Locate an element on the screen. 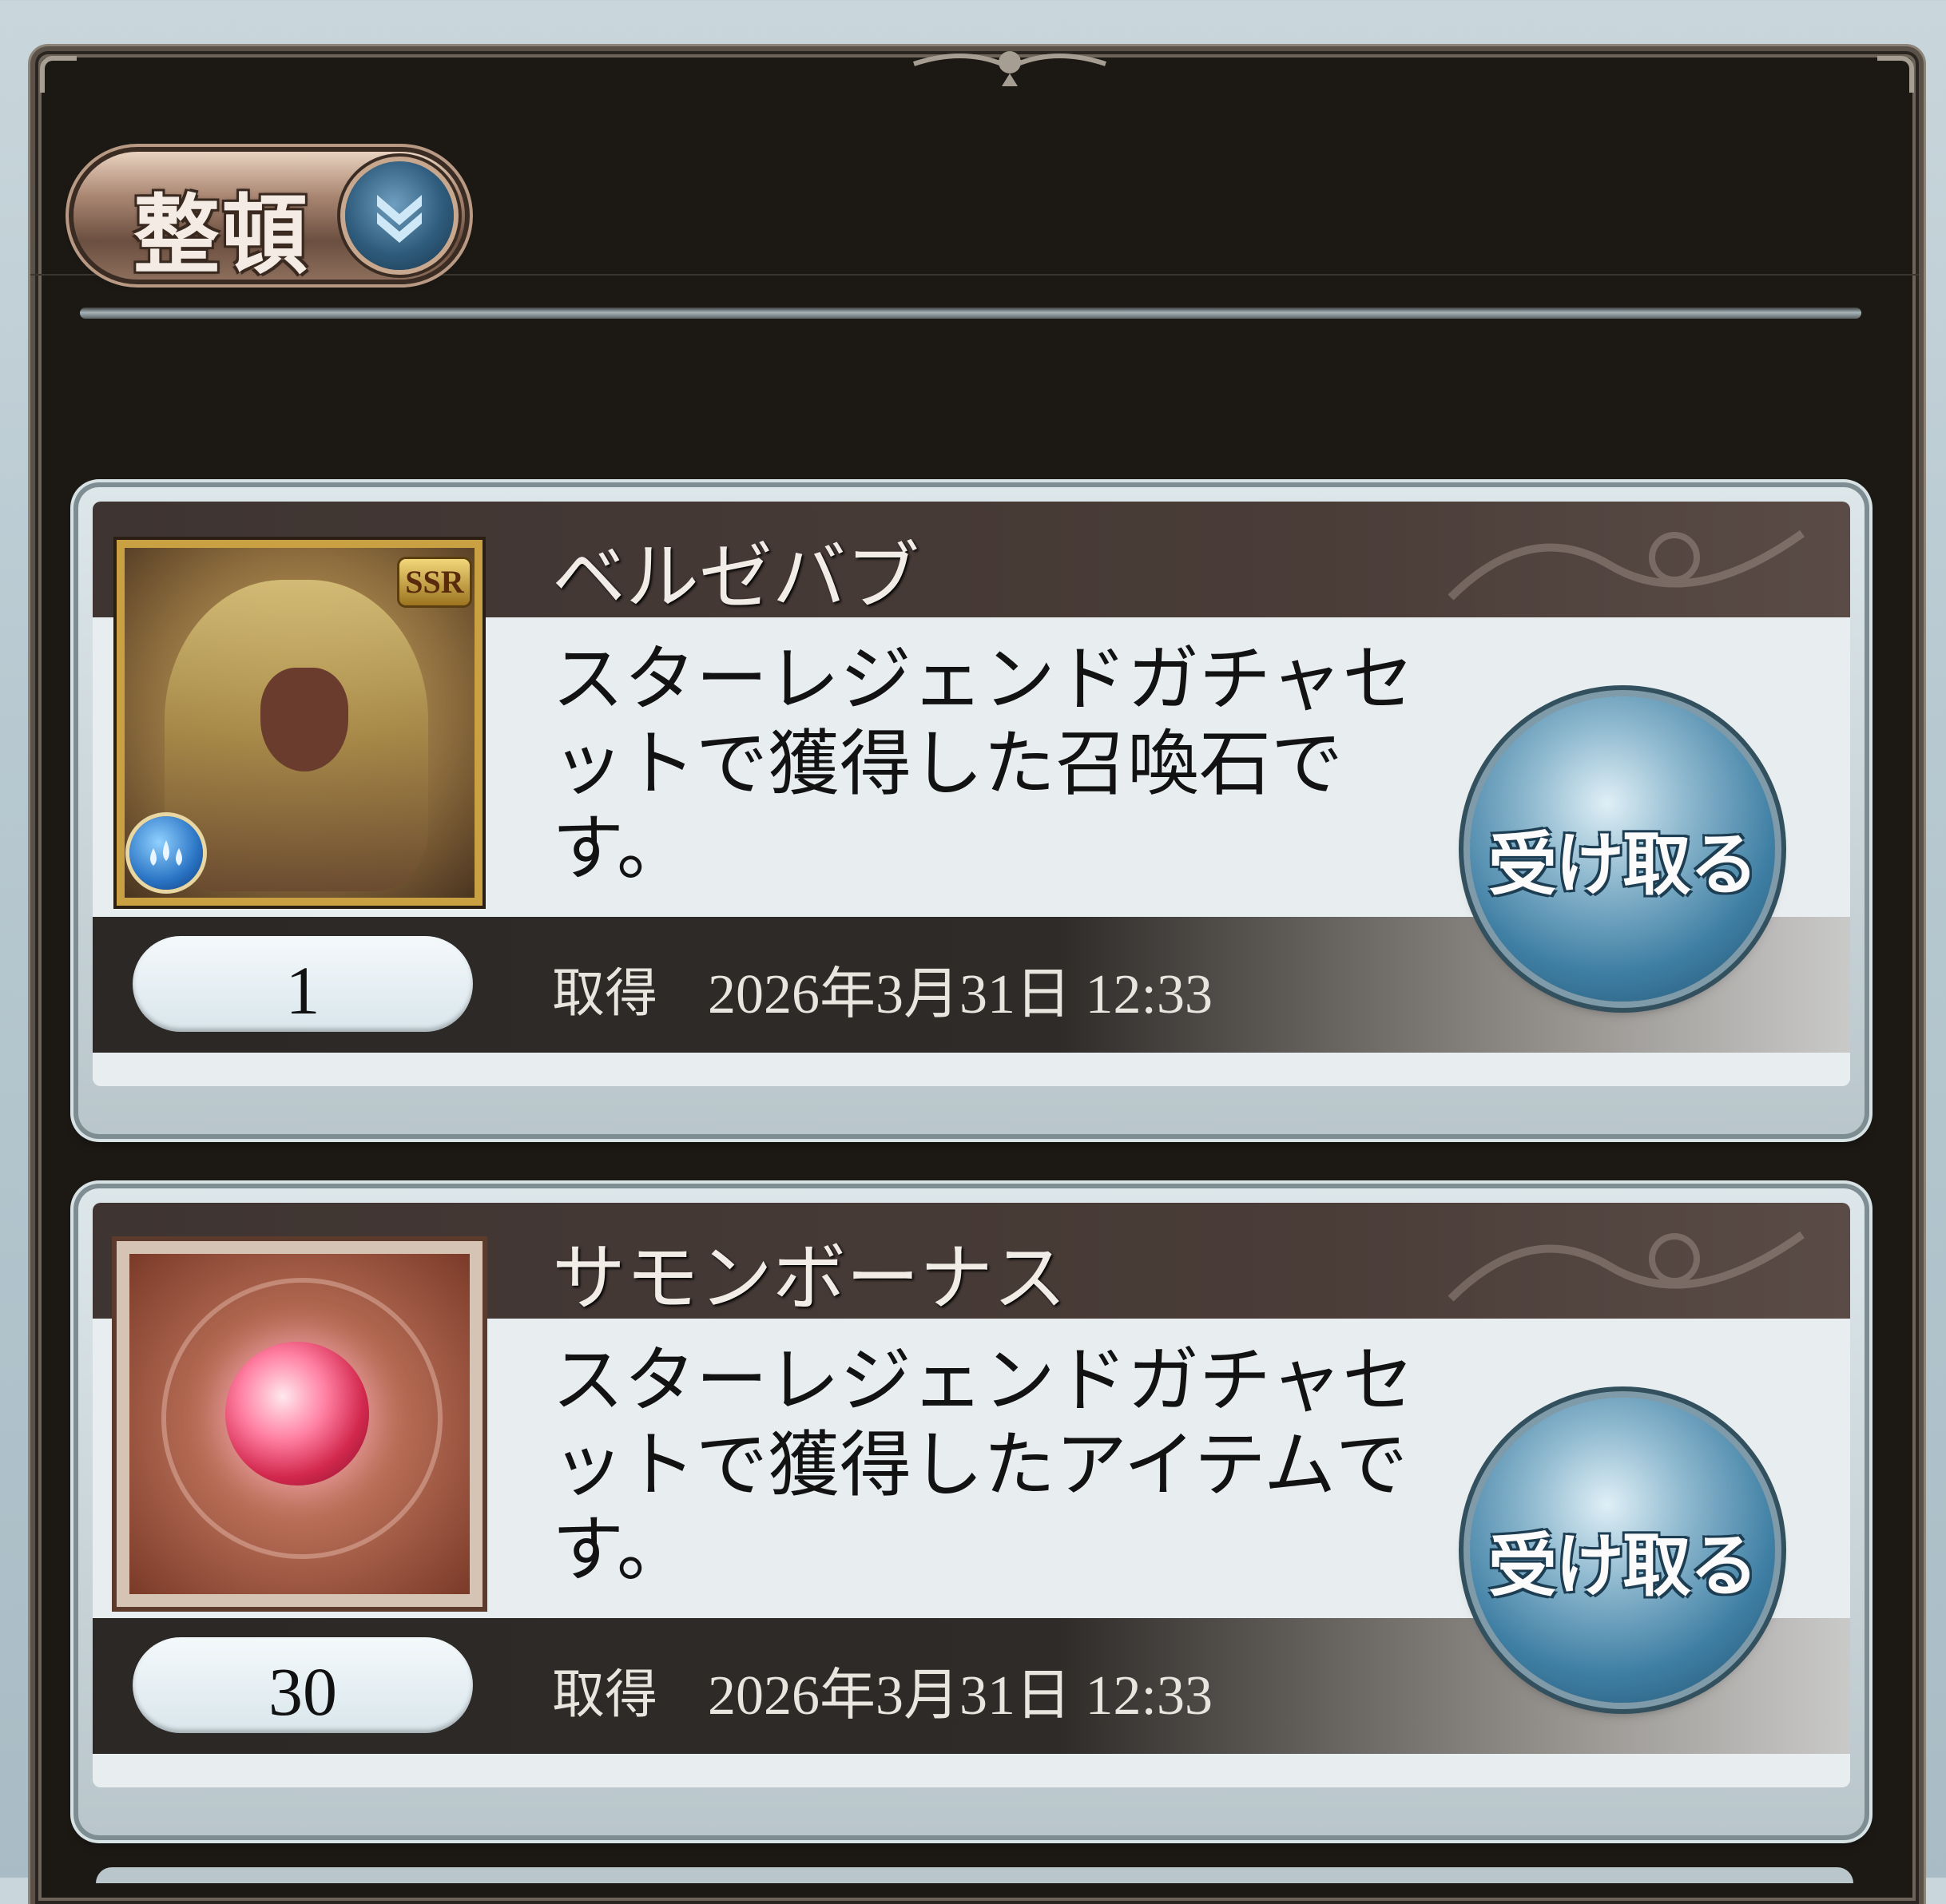  gift-item-description: スターレジェンドガチャセットで獲得した召喚石です。 is located at coordinates (983, 764).